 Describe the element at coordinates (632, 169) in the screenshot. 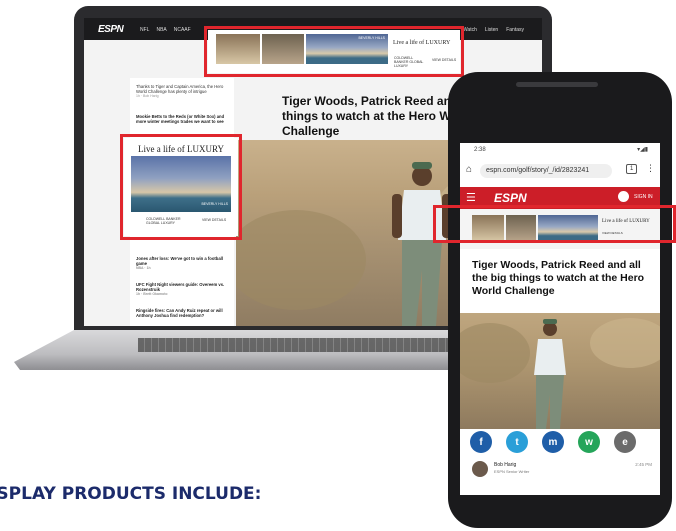

I see `tab-count-button: 1` at that location.